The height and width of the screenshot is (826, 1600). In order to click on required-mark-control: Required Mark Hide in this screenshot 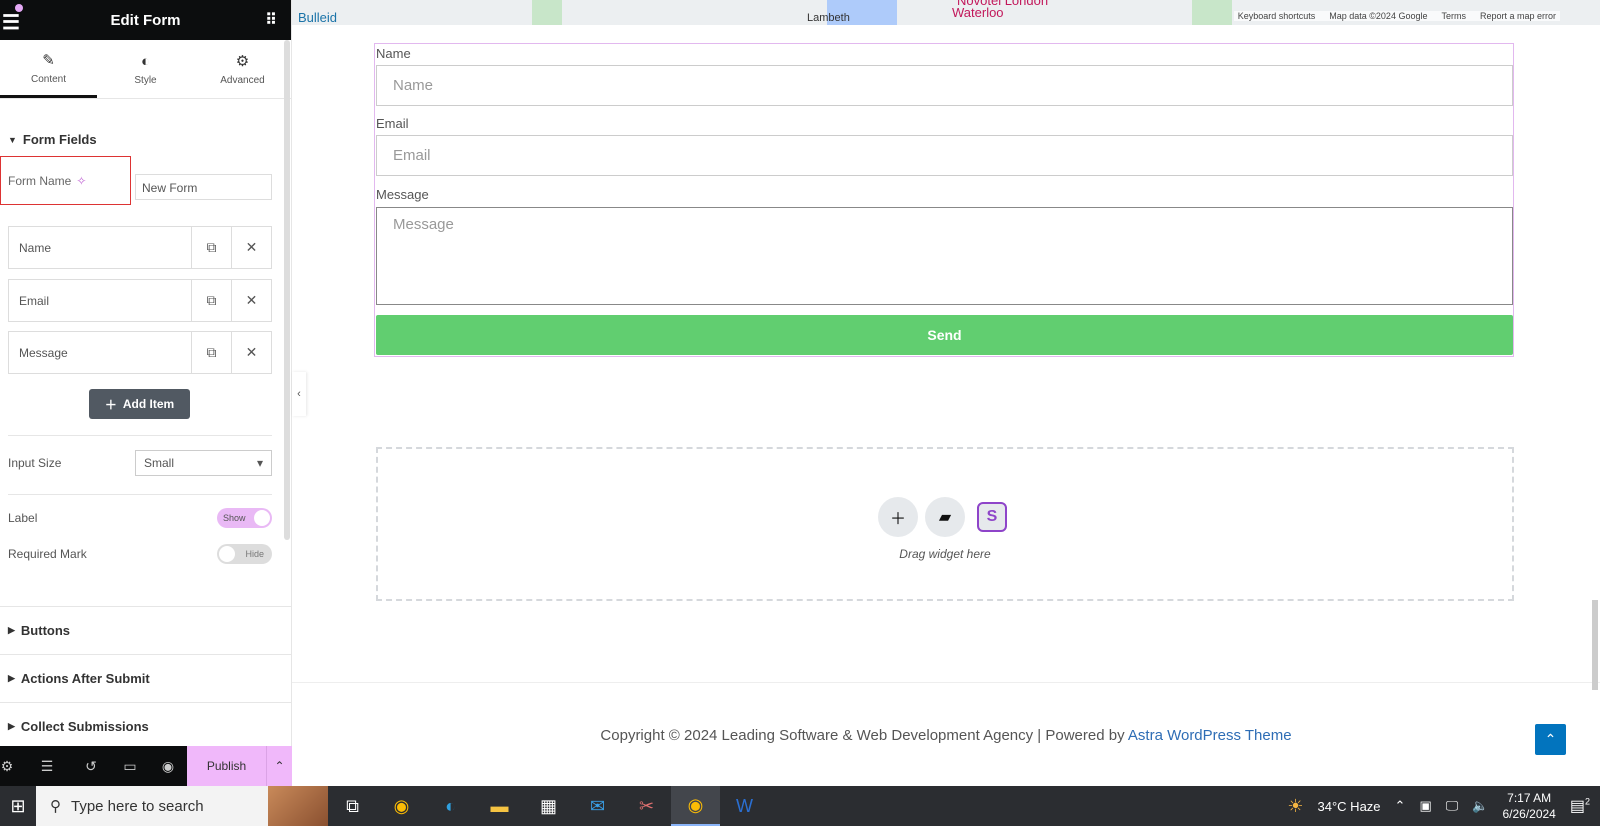, I will do `click(140, 554)`.